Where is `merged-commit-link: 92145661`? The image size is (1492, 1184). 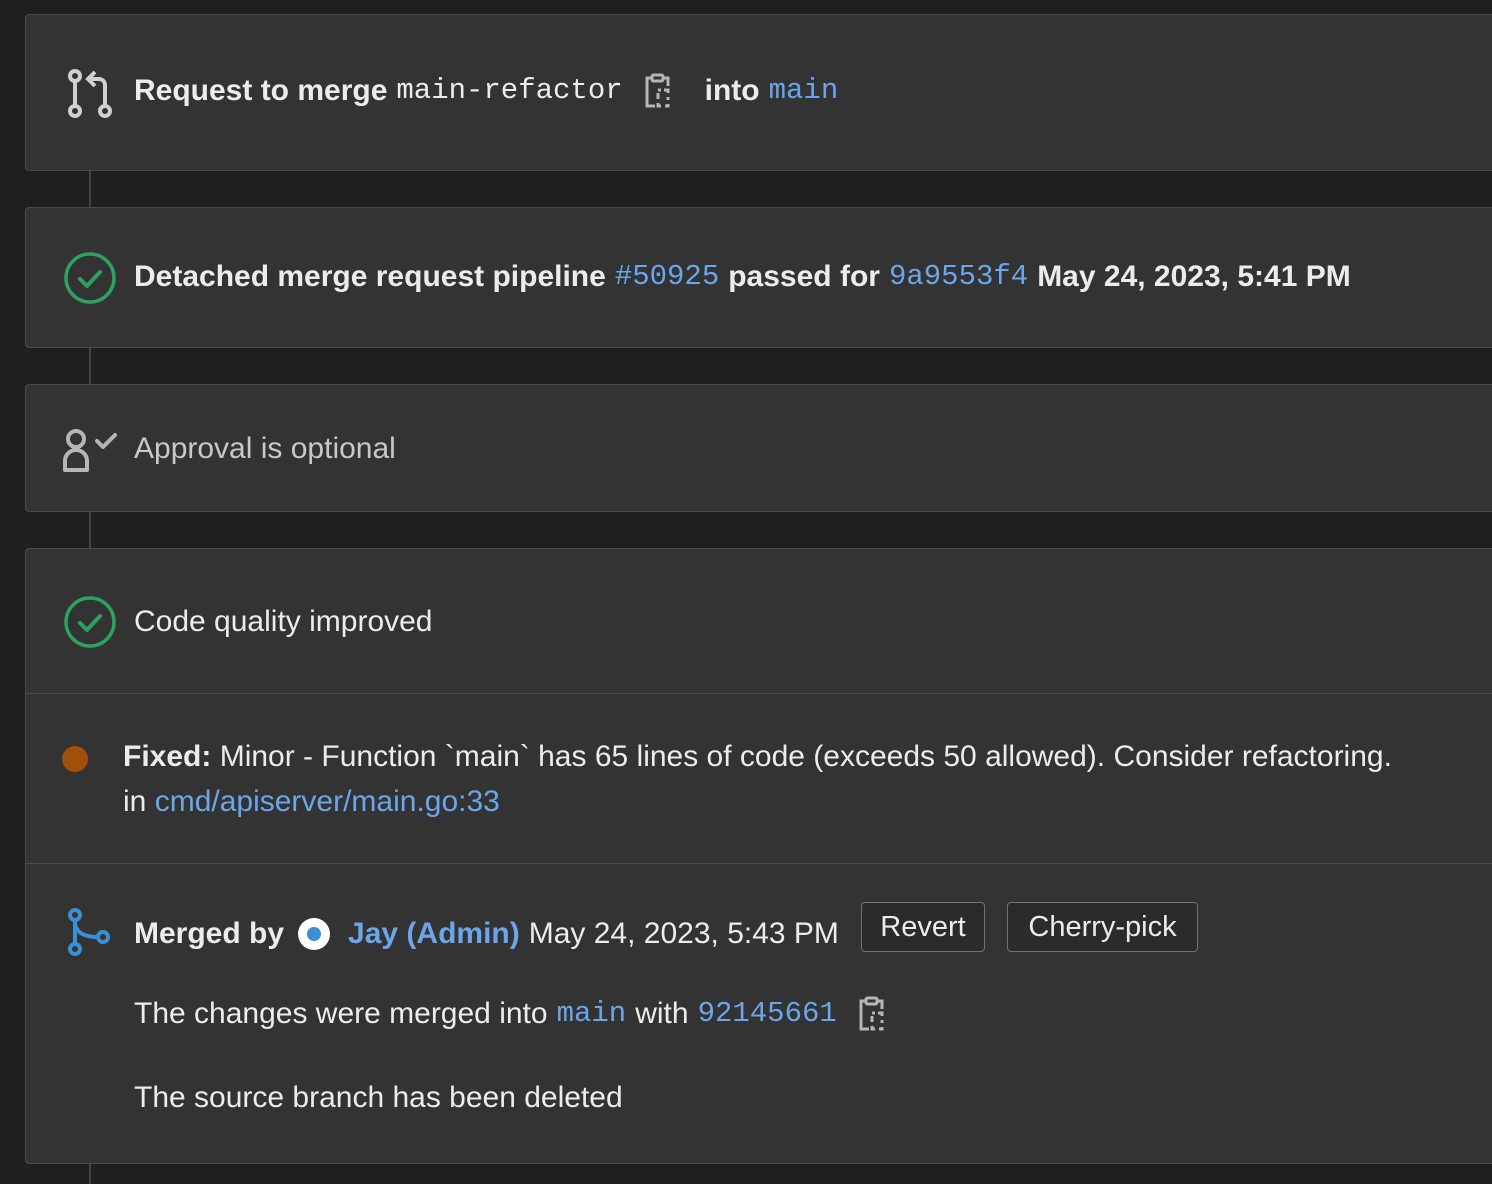
merged-commit-link: 92145661 is located at coordinates (767, 1014).